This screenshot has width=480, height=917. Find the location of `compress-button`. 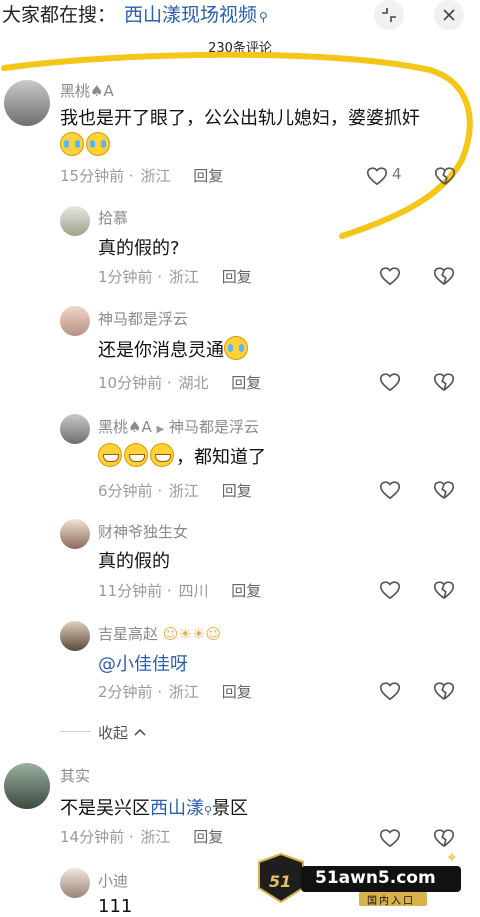

compress-button is located at coordinates (389, 15).